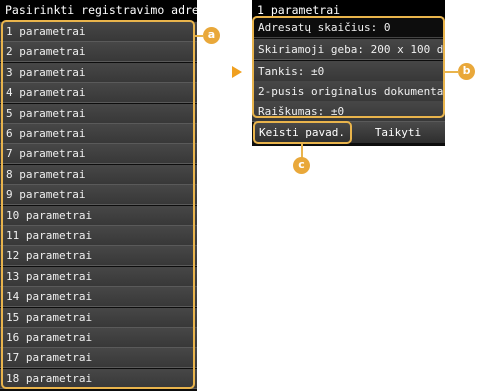 This screenshot has width=479, height=391. I want to click on address-list-item: 13 parametrai, so click(98, 276).